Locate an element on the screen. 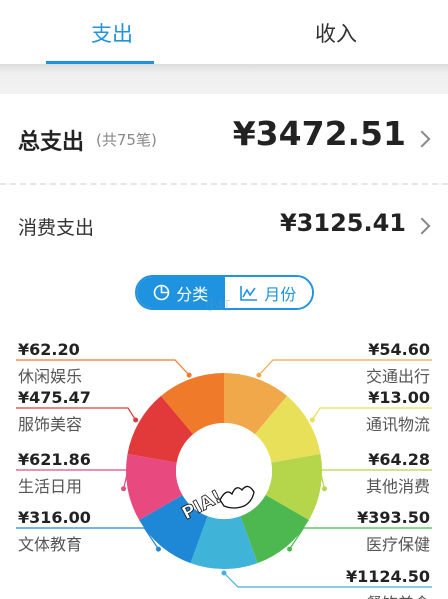  slice-value-label: ¥54.60 is located at coordinates (399, 349).